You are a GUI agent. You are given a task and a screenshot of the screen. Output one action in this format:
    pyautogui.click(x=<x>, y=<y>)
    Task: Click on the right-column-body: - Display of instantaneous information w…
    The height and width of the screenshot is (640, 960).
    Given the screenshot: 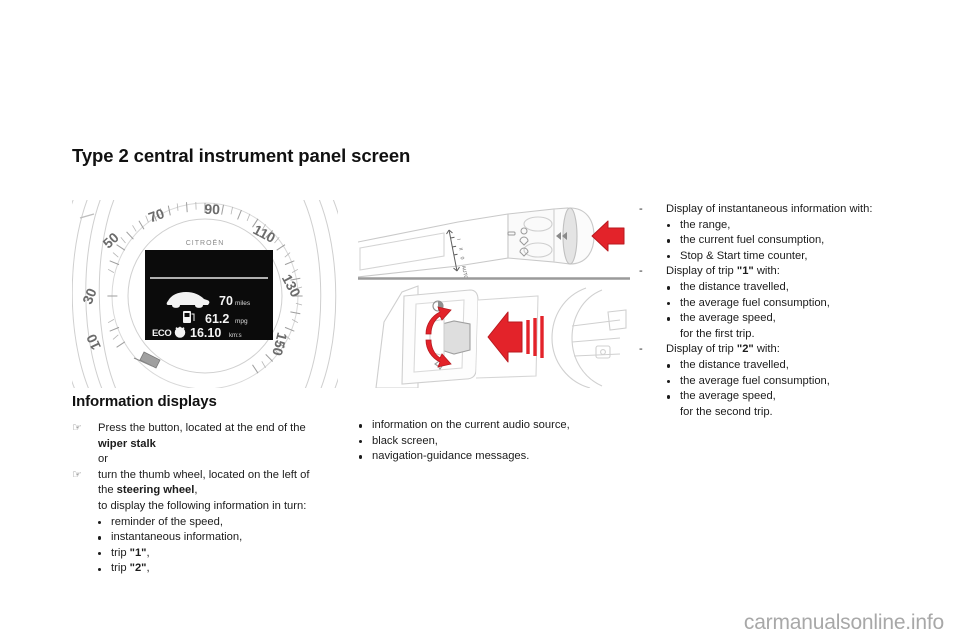 What is the action you would take?
    pyautogui.click(x=783, y=311)
    